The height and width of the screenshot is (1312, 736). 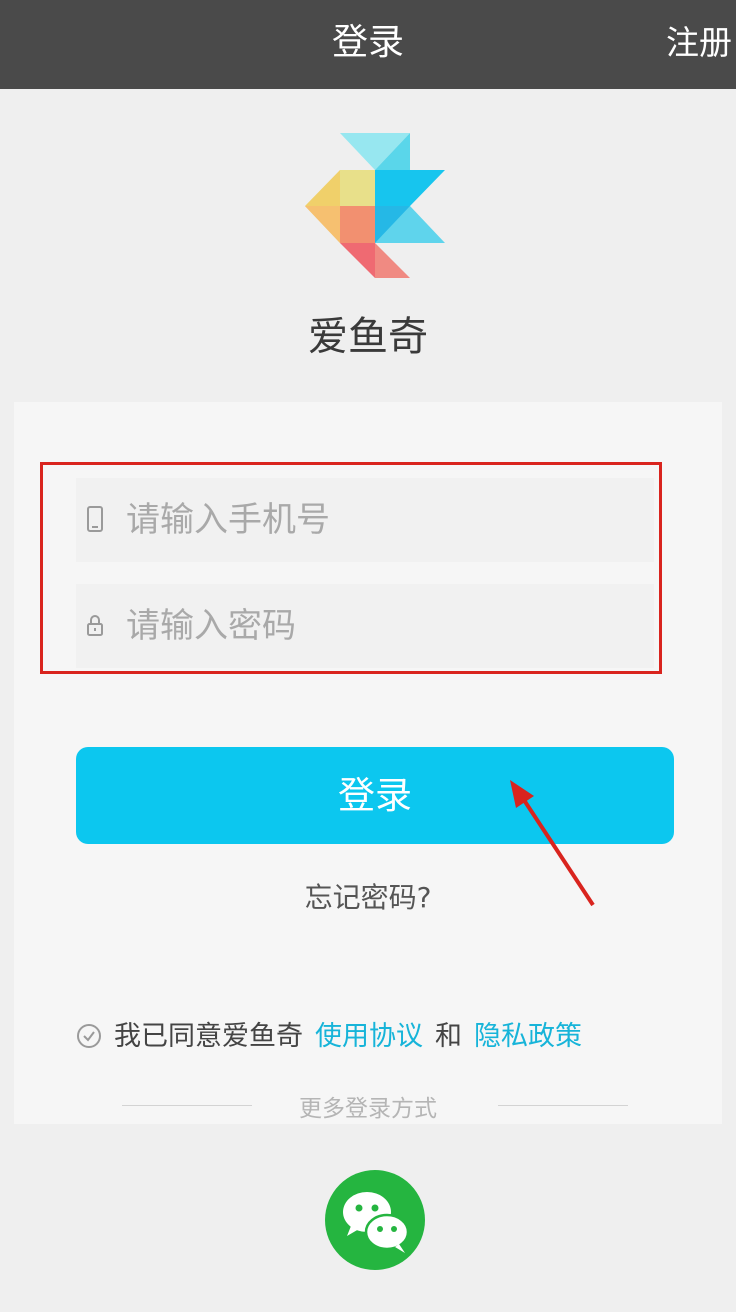 I want to click on divider-right, so click(x=563, y=1105).